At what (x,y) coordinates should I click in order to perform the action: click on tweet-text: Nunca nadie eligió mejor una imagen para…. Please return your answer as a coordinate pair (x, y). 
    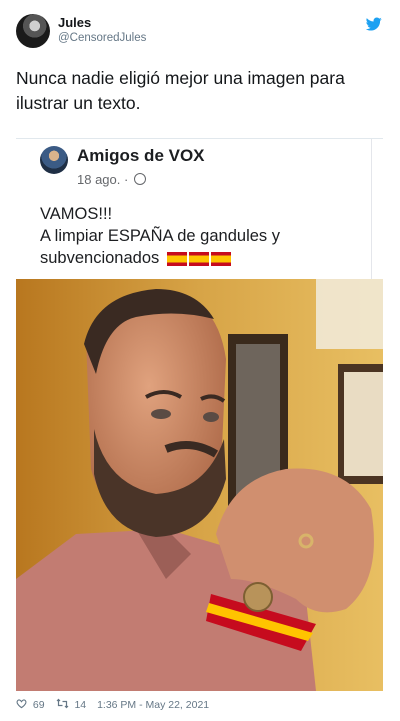
    Looking at the image, I should click on (180, 90).